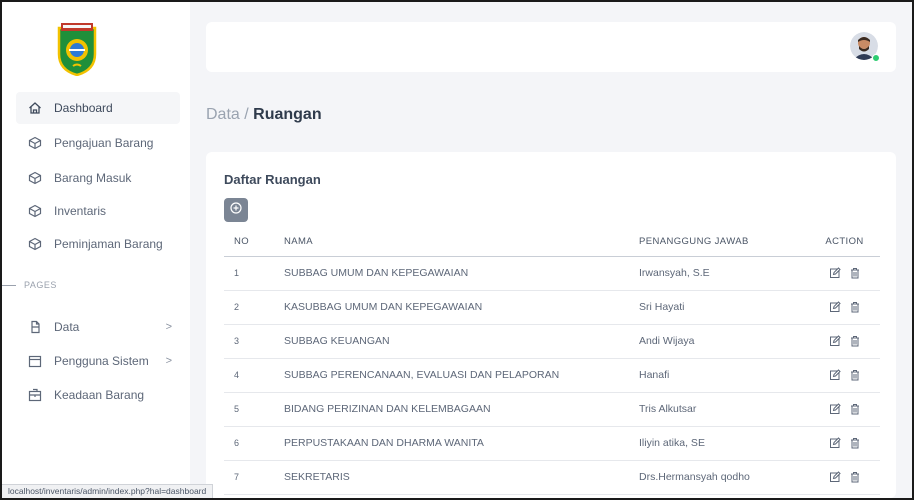 The height and width of the screenshot is (500, 914). I want to click on sidebar-item-pengajuan-barang: Pengajuan Barang, so click(98, 143).